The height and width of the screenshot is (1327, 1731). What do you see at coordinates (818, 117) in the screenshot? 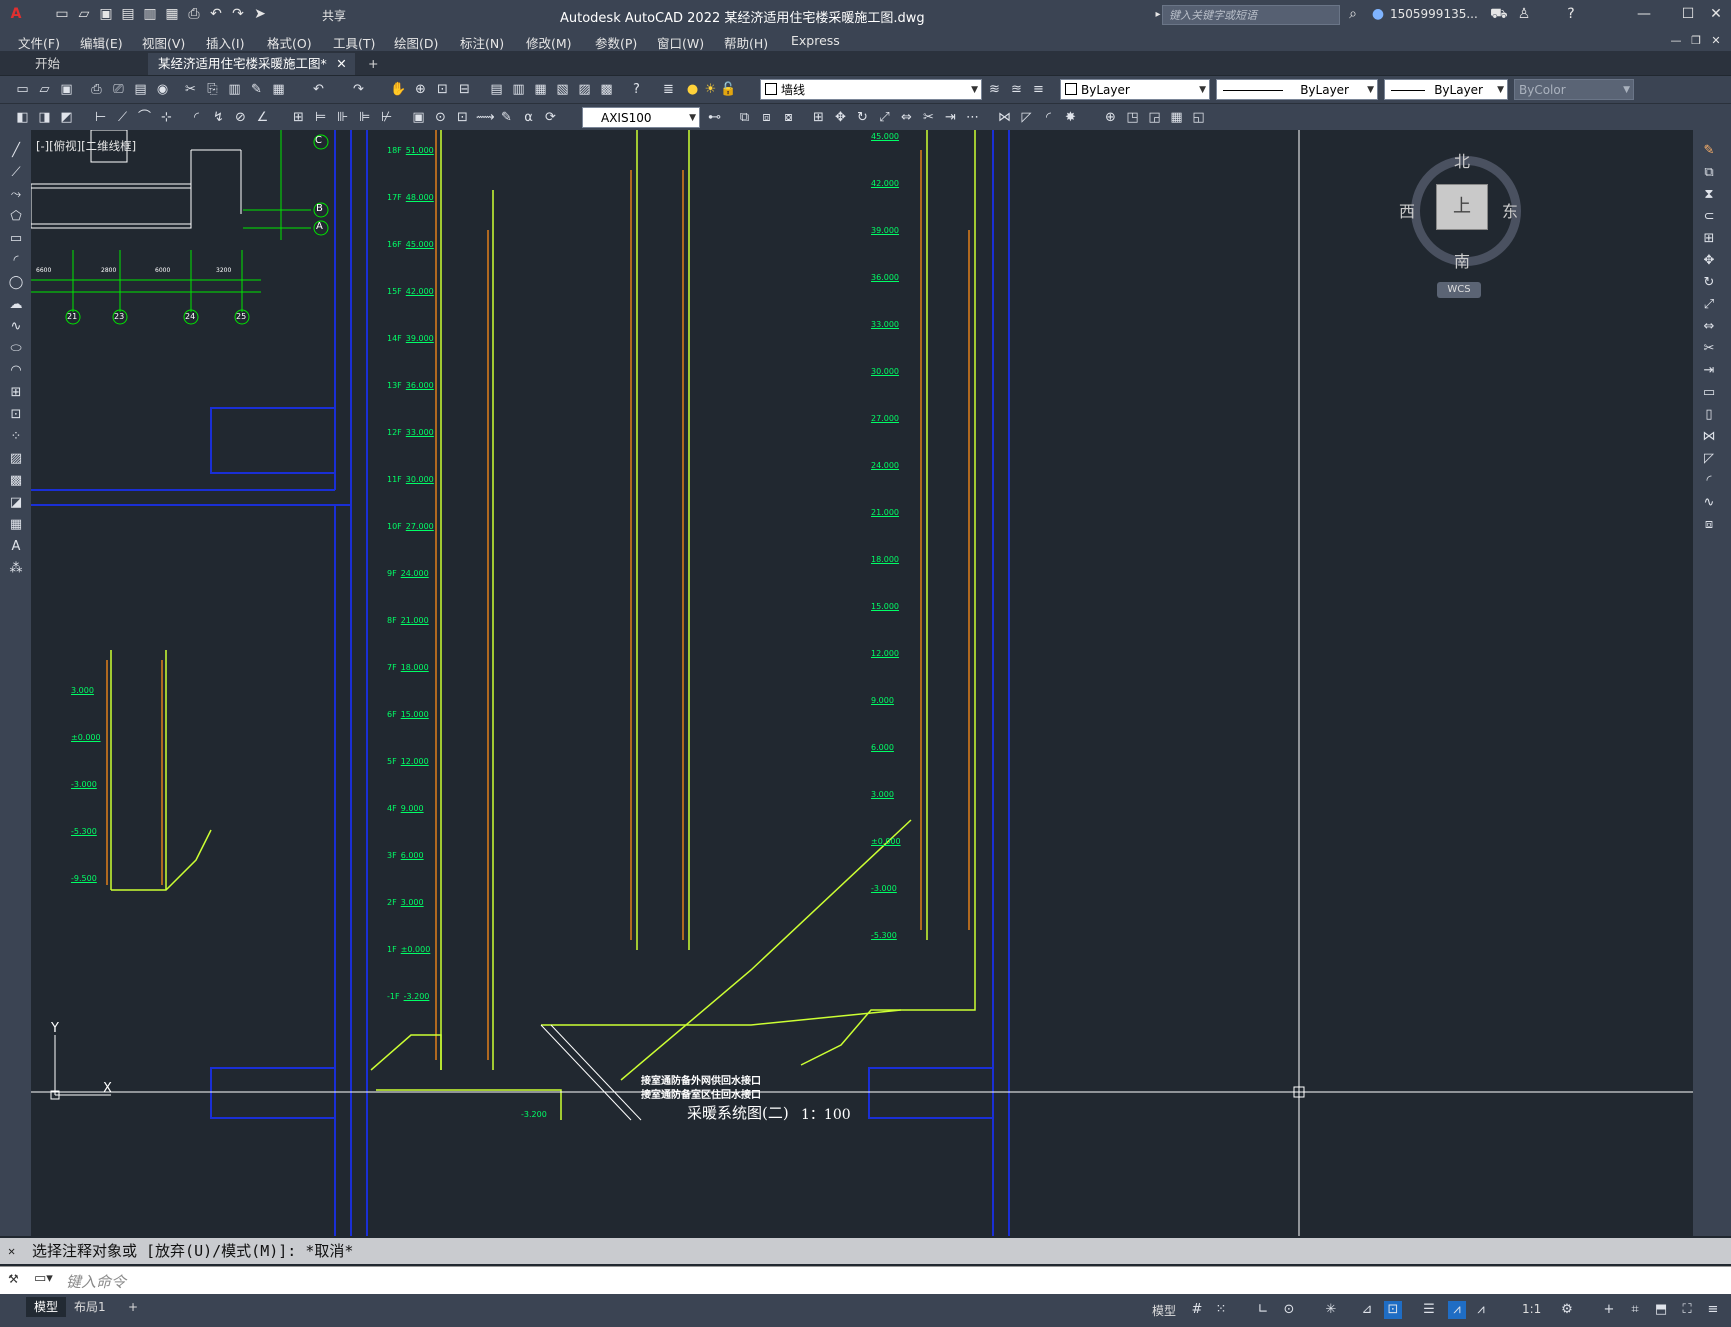
I see `modify-array-icon: ⊞` at bounding box center [818, 117].